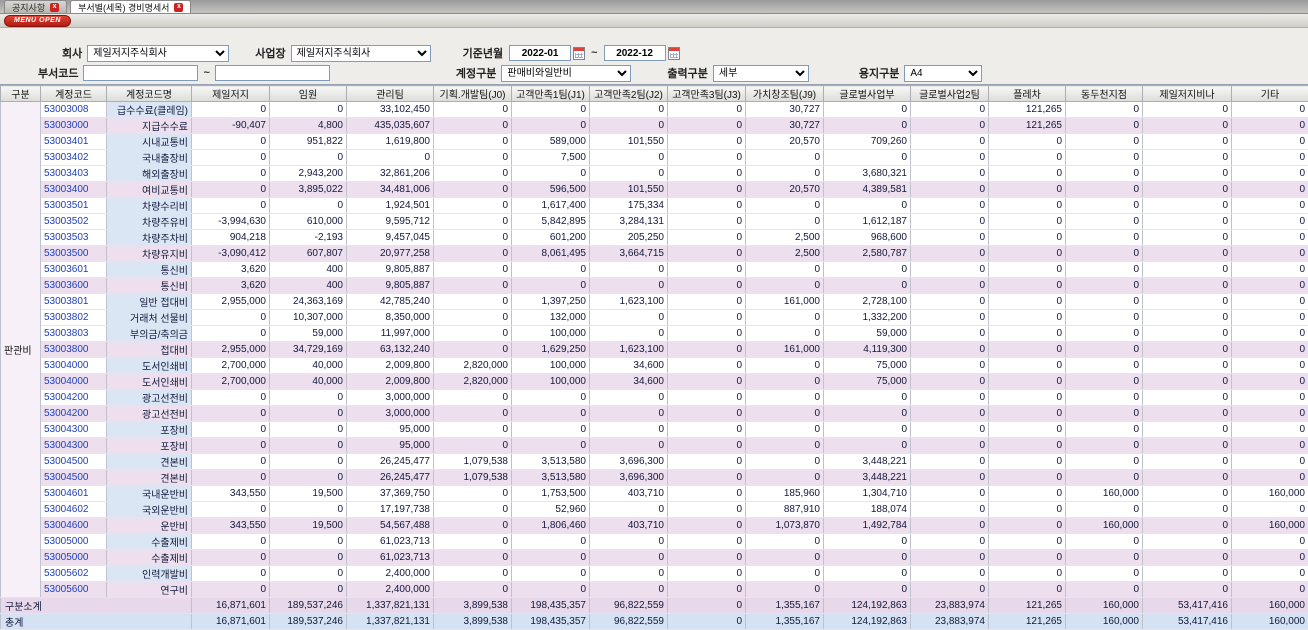 Image resolution: width=1308 pixels, height=630 pixels. Describe the element at coordinates (867, 190) in the screenshot. I see `amount-cell: 4,389,581` at that location.